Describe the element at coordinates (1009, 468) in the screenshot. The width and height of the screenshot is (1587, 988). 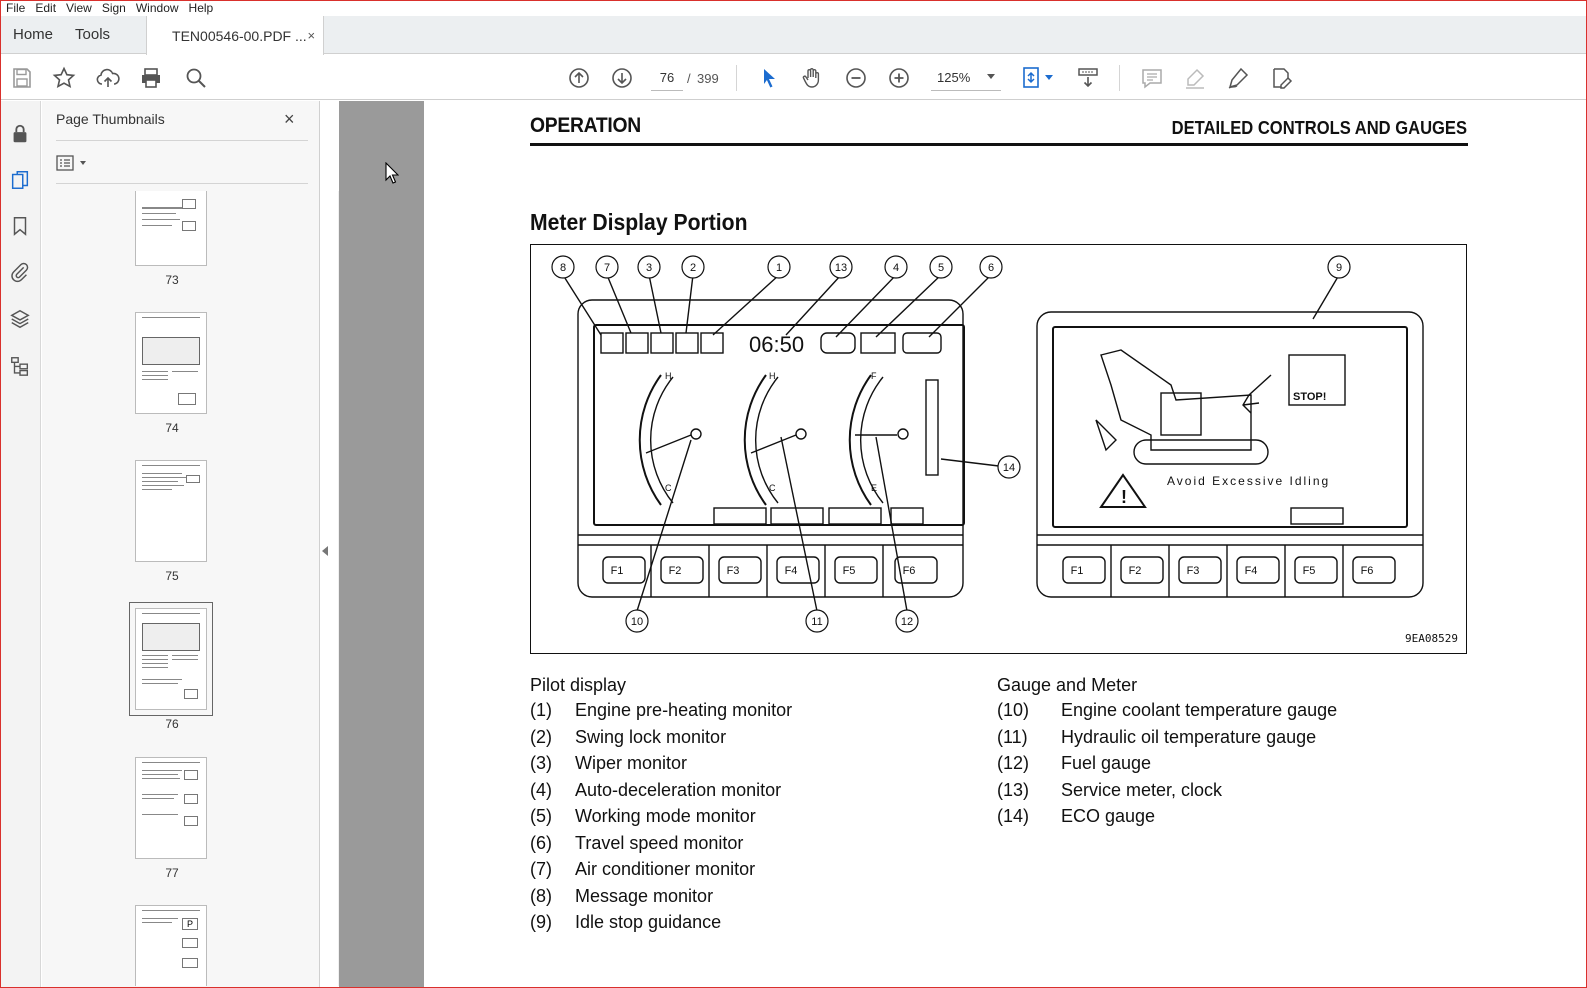
I see `svg-text: 14` at that location.